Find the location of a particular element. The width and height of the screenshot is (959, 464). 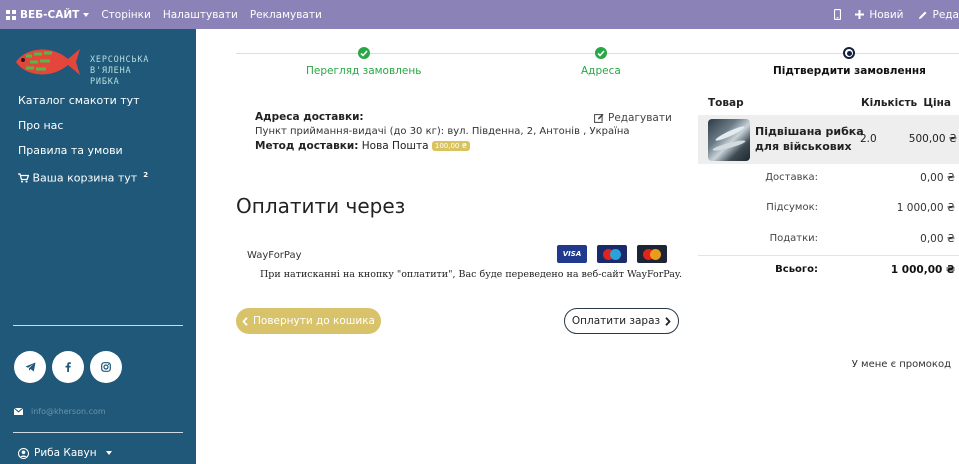

sidebar-item-catalog: Каталог смакоти тут is located at coordinates (83, 105).